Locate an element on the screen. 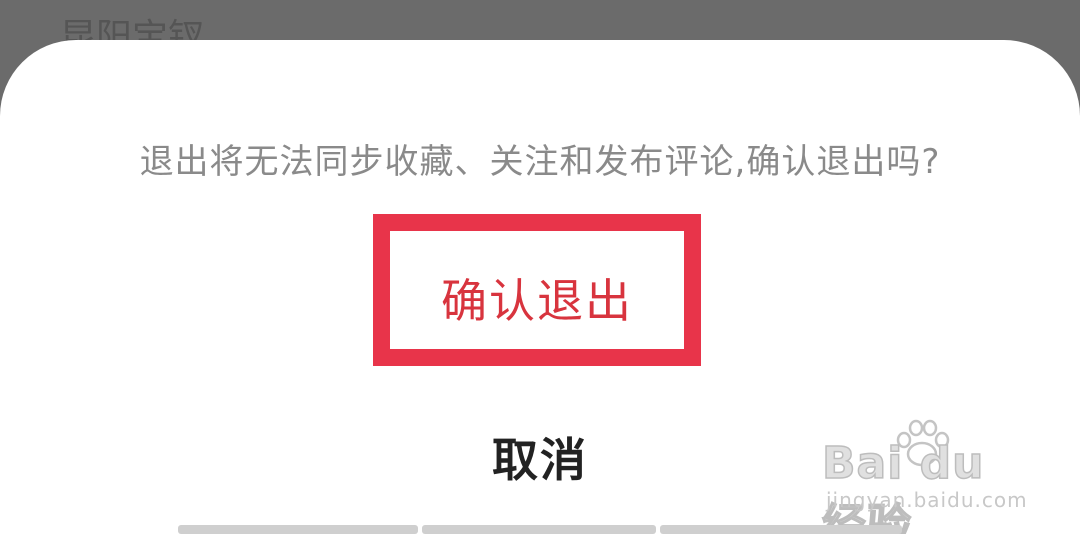 The width and height of the screenshot is (1080, 534). baidu-jingyan-watermark: Bai du 经验 jingyan.baidu.com is located at coordinates (924, 476).